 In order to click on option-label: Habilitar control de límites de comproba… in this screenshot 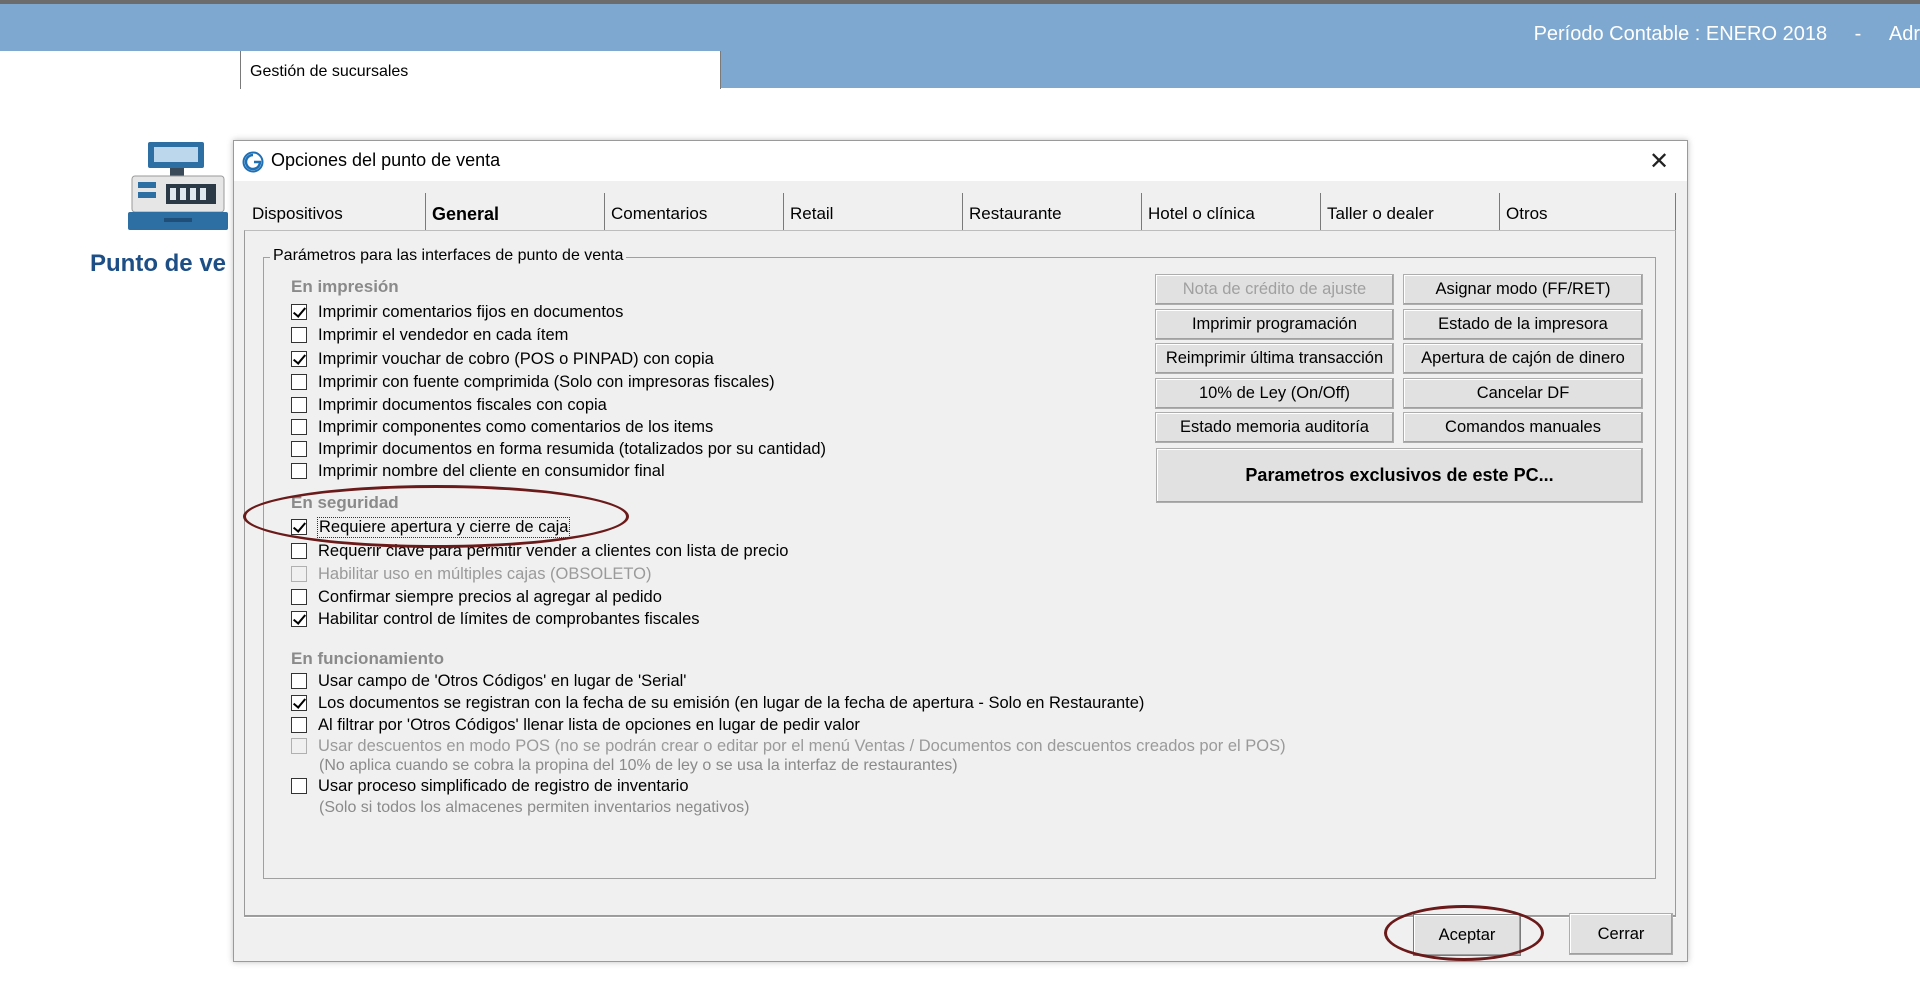, I will do `click(509, 618)`.